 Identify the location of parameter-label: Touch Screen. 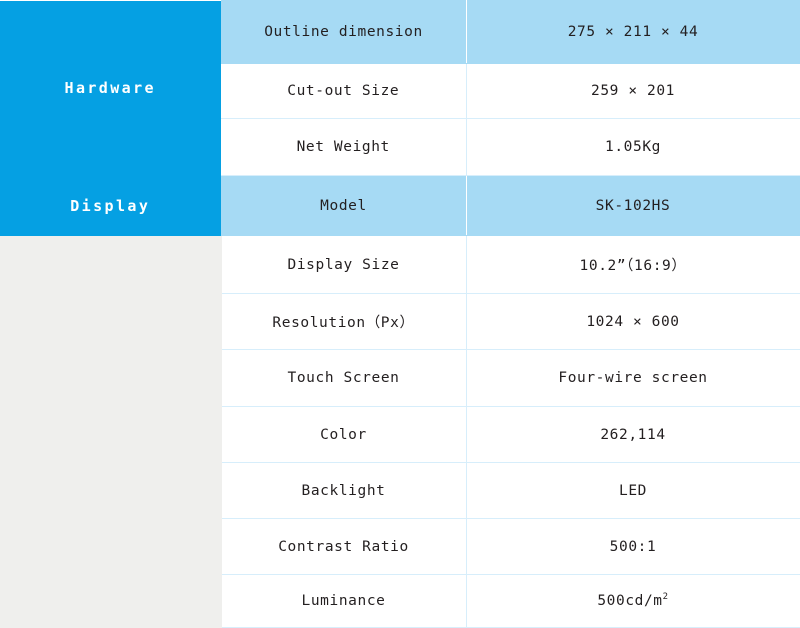
(344, 378).